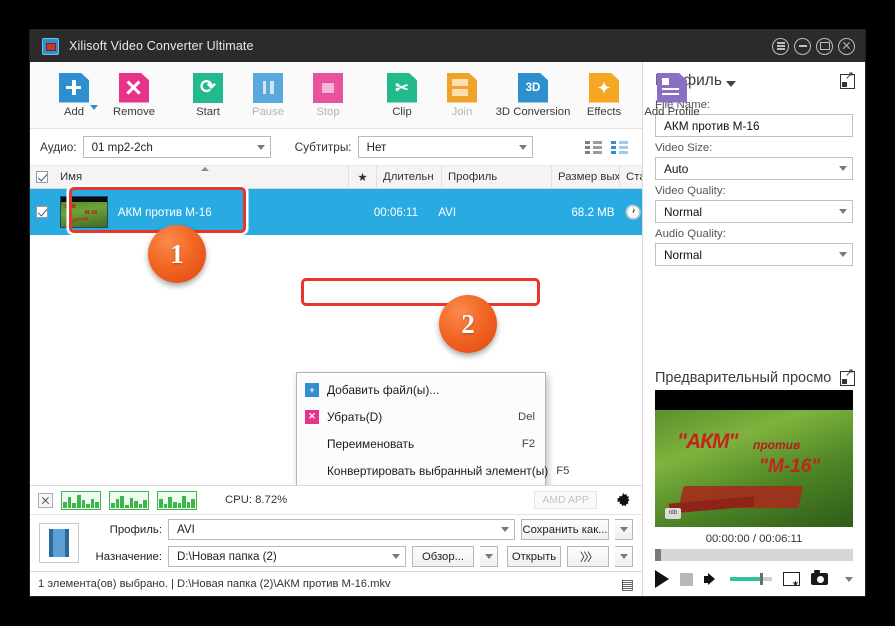 Image resolution: width=895 pixels, height=626 pixels. I want to click on volume-icon, so click(711, 579).